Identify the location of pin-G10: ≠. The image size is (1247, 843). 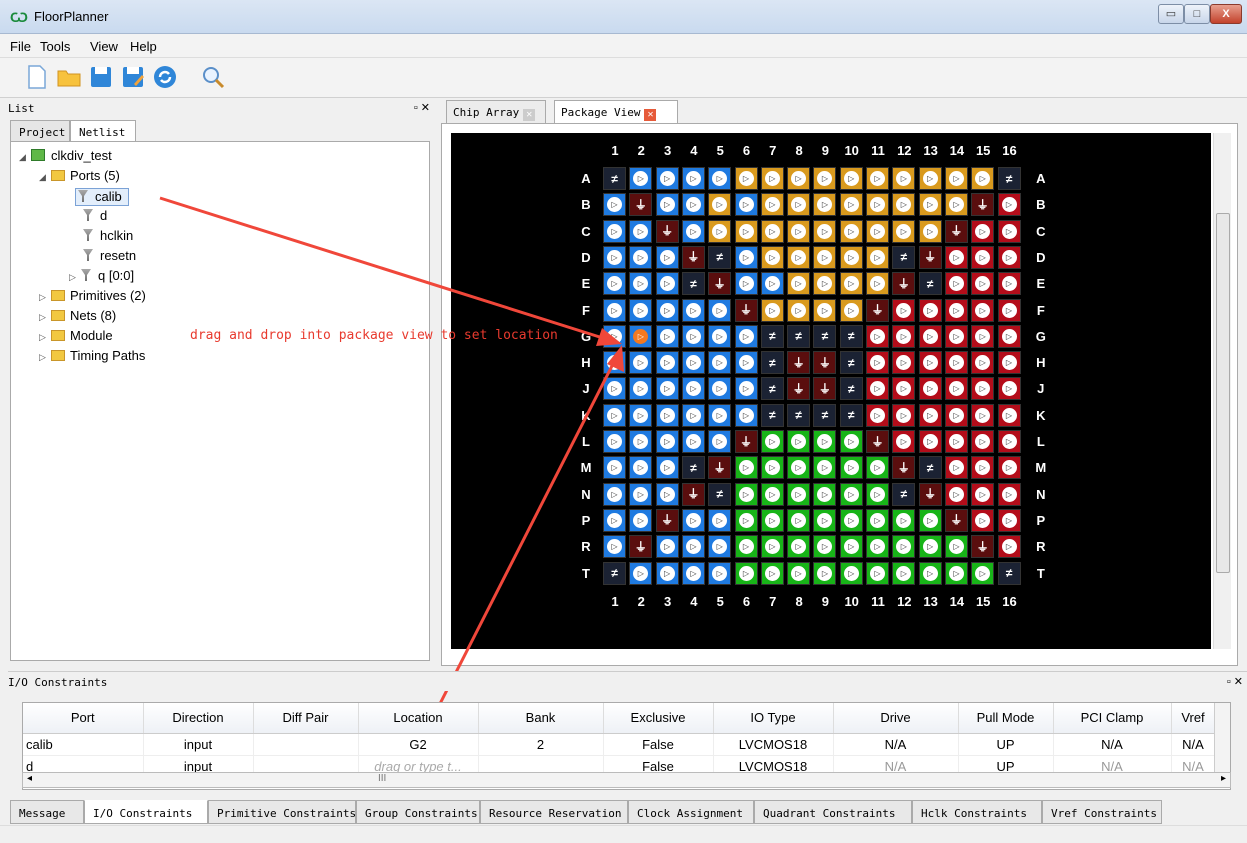
(851, 336).